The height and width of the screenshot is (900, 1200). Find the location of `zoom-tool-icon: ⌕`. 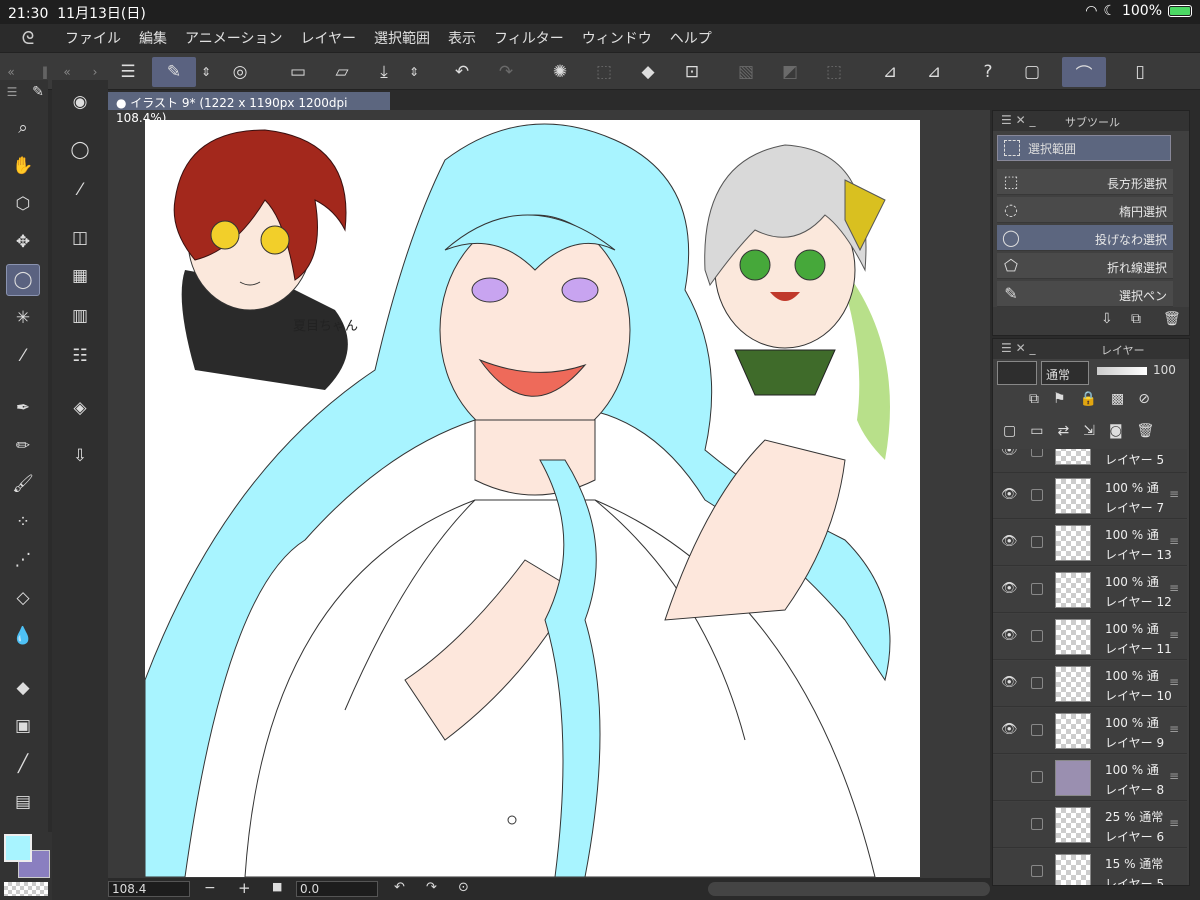

zoom-tool-icon: ⌕ is located at coordinates (23, 128).